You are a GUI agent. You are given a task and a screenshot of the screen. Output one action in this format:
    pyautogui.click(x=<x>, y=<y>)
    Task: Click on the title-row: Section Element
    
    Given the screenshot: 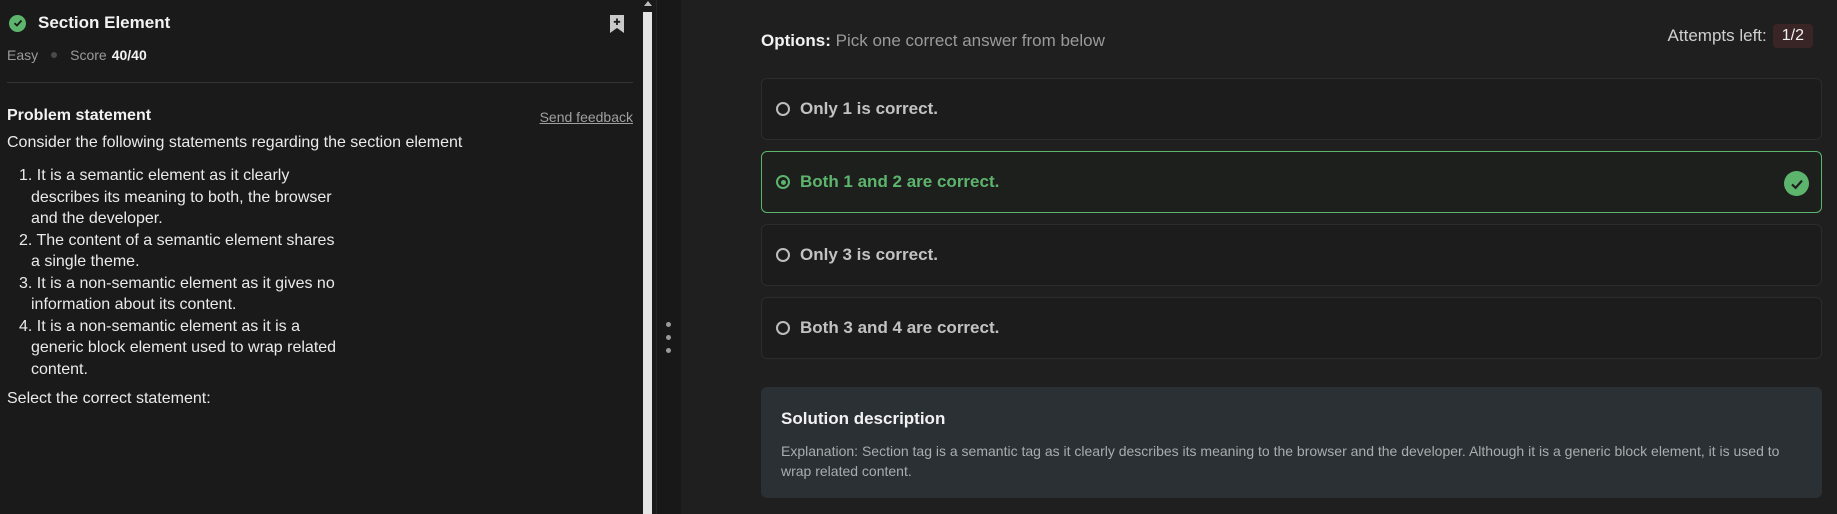 What is the action you would take?
    pyautogui.click(x=89, y=23)
    